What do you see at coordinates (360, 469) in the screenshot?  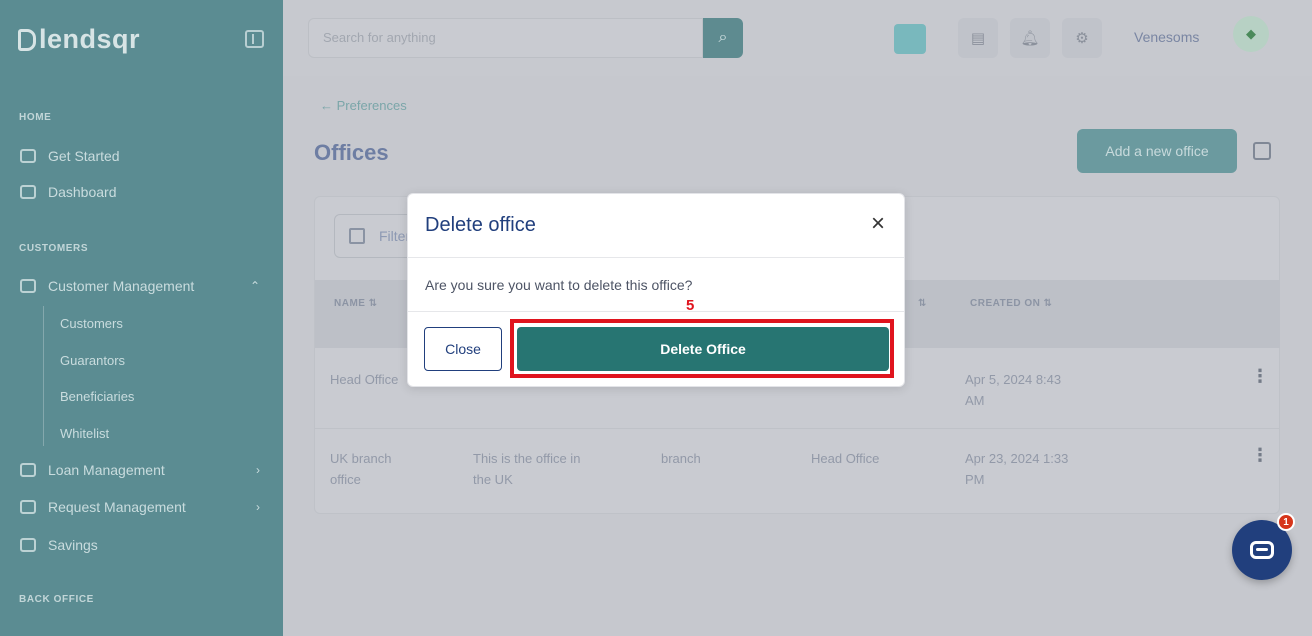 I see `cell-name: UK branch office` at bounding box center [360, 469].